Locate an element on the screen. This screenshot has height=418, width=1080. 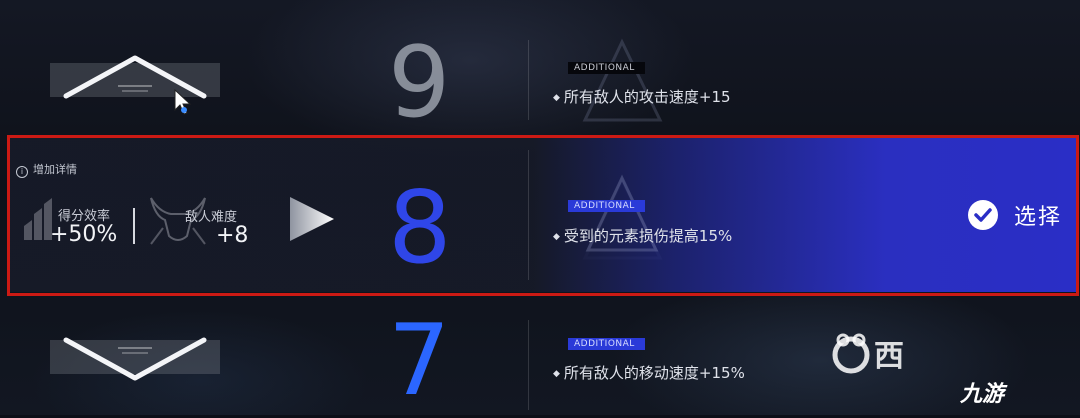
level-number-7: 7 is located at coordinates (419, 361).